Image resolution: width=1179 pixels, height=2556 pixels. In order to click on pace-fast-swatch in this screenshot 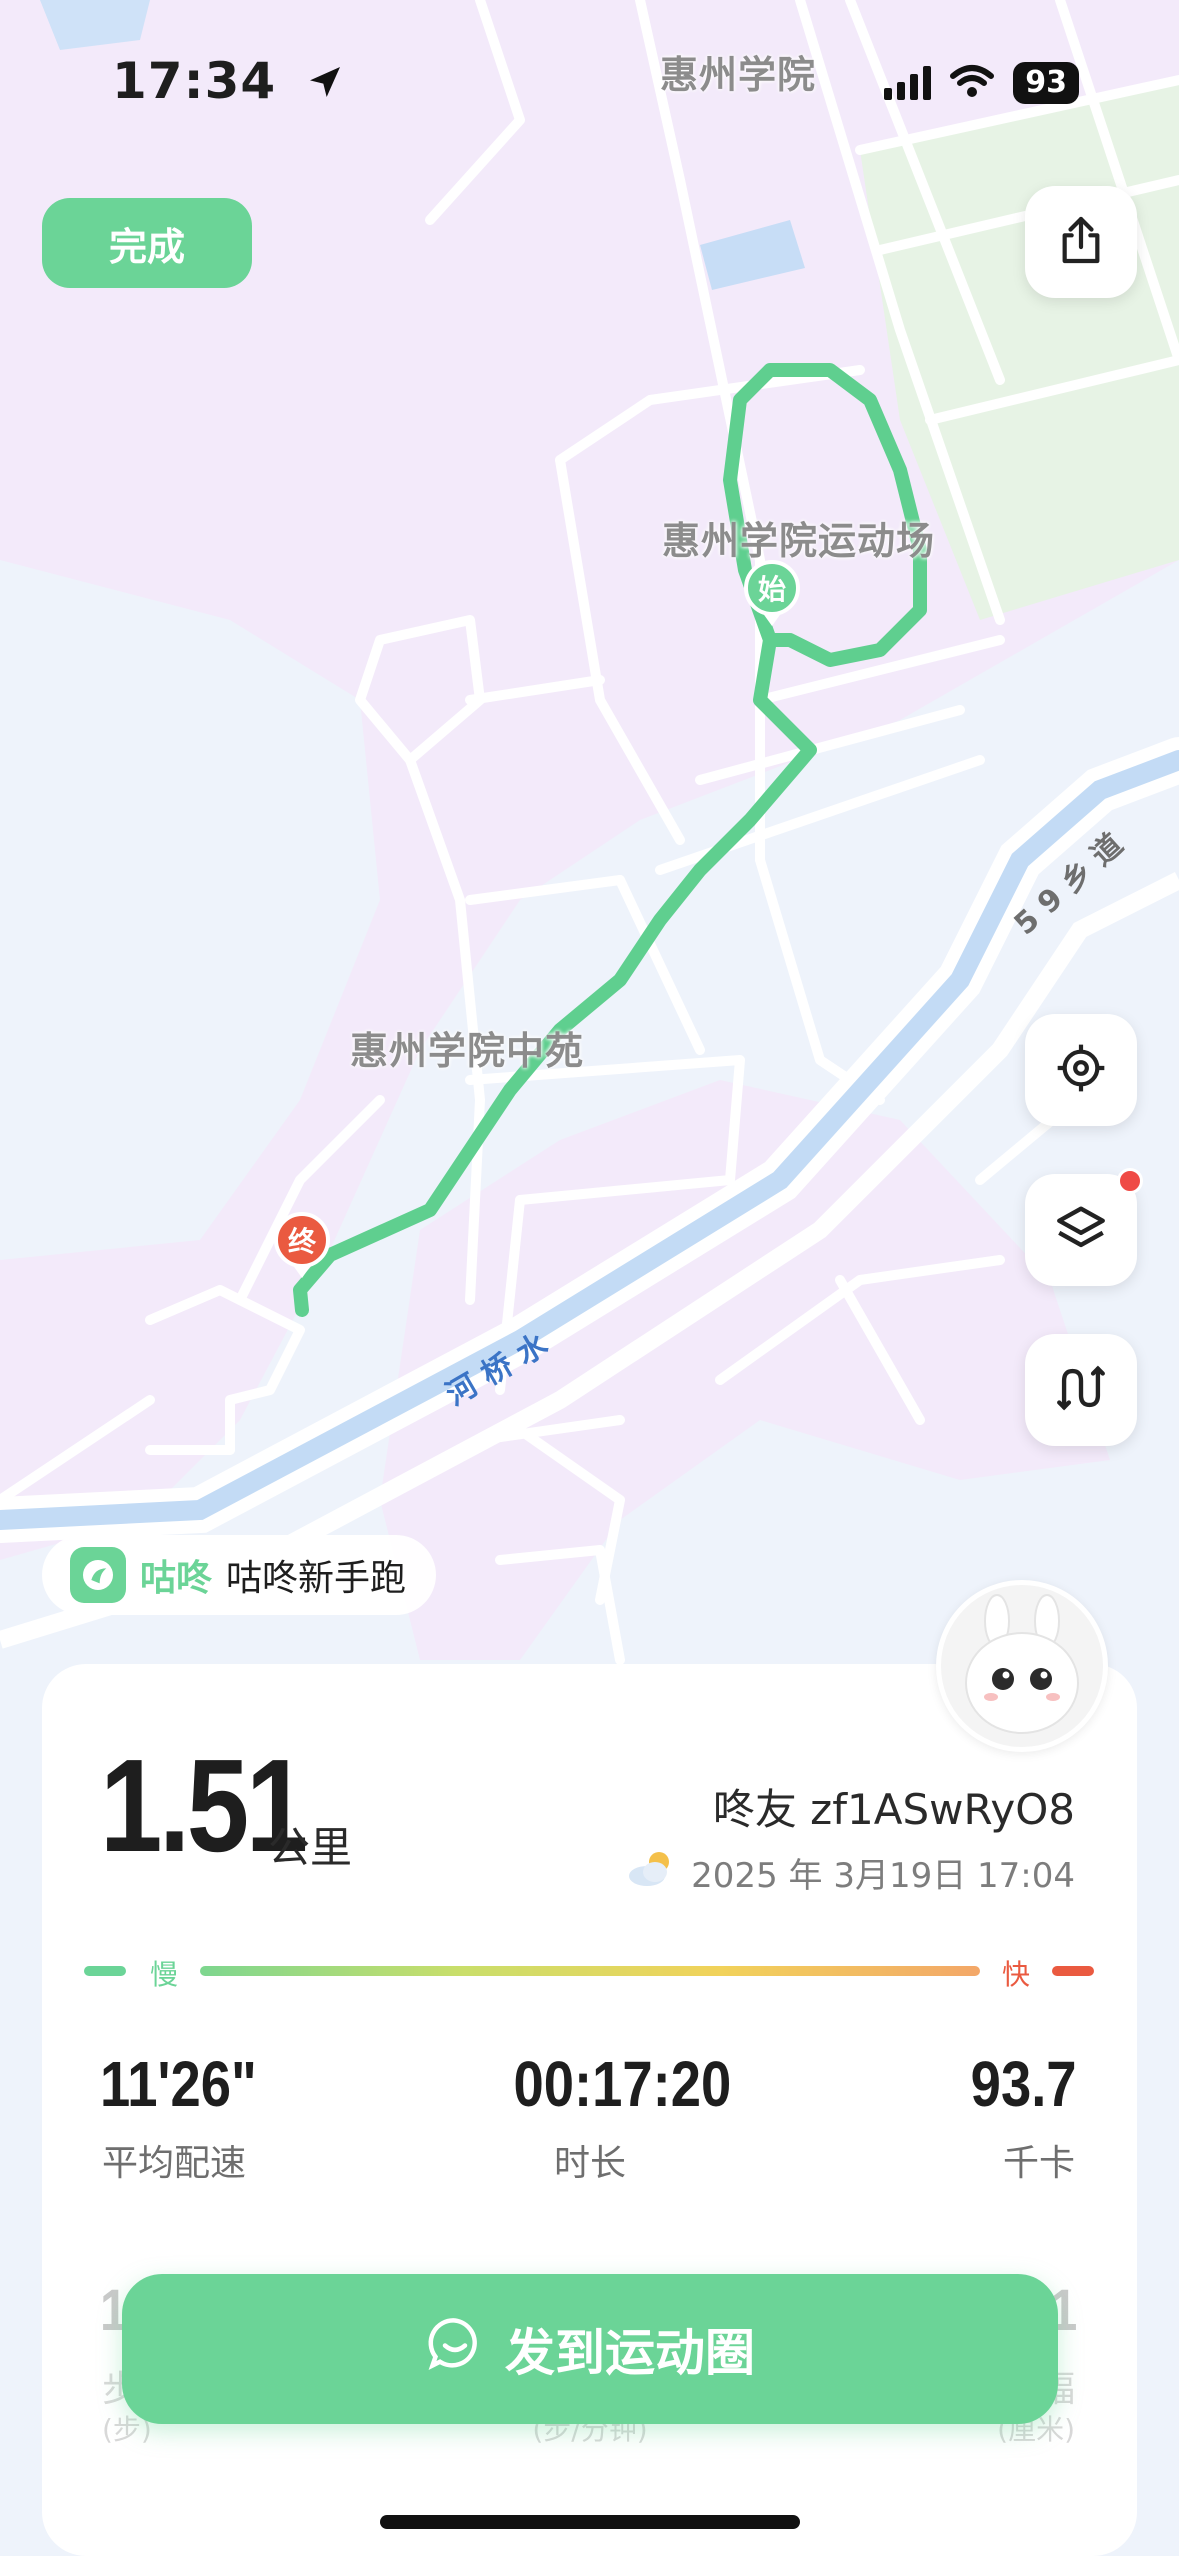, I will do `click(1073, 1971)`.